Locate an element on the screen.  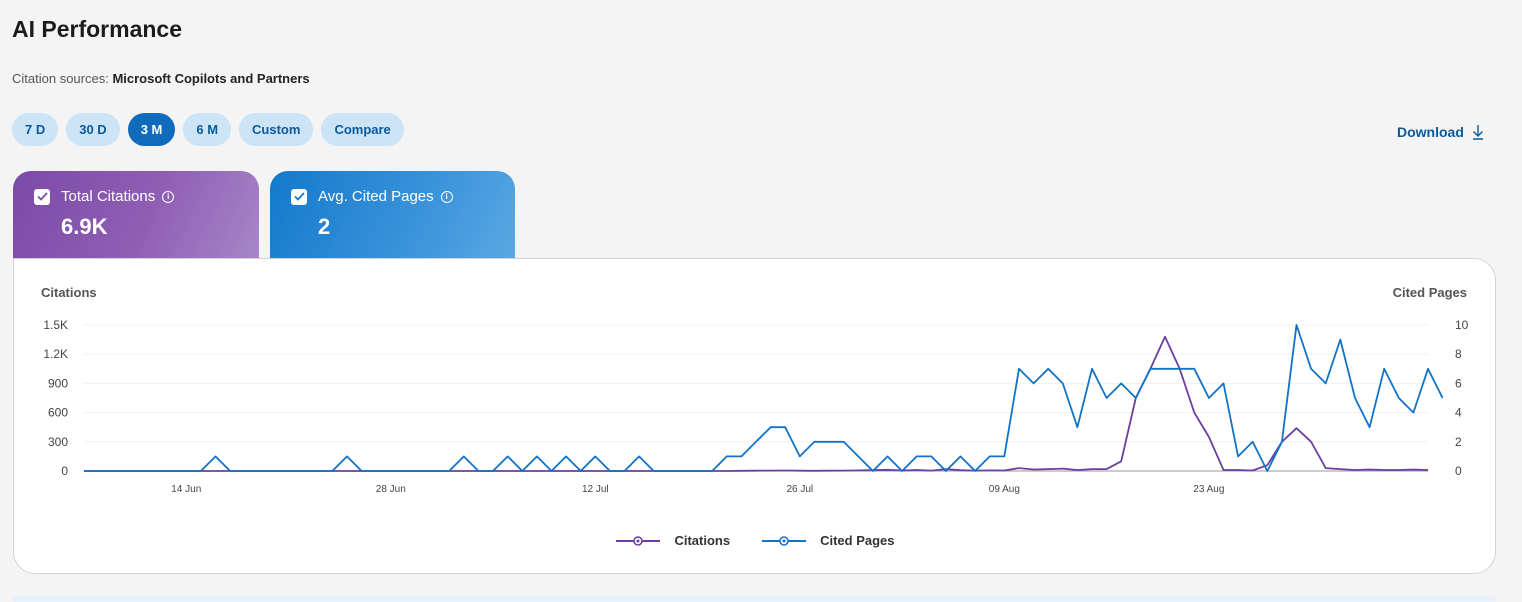
total-citations-label: Total Citations is located at coordinates (108, 196).